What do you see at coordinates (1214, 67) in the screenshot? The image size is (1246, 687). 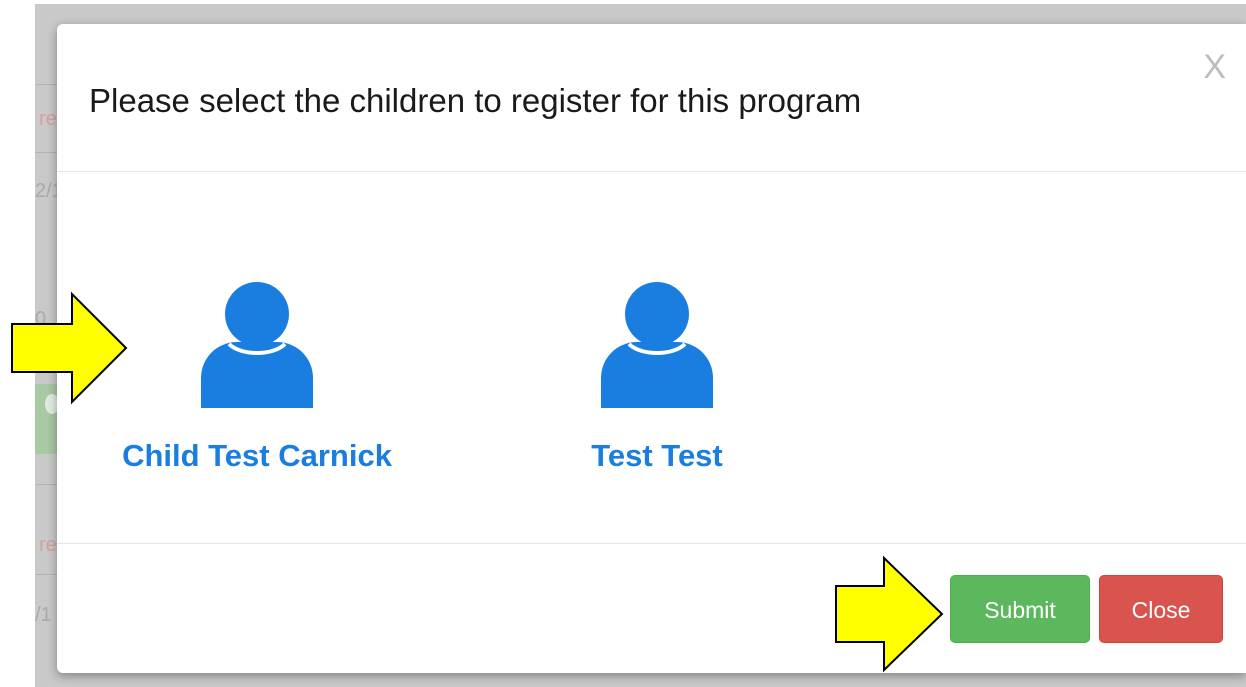 I see `modal-close-x-button: X` at bounding box center [1214, 67].